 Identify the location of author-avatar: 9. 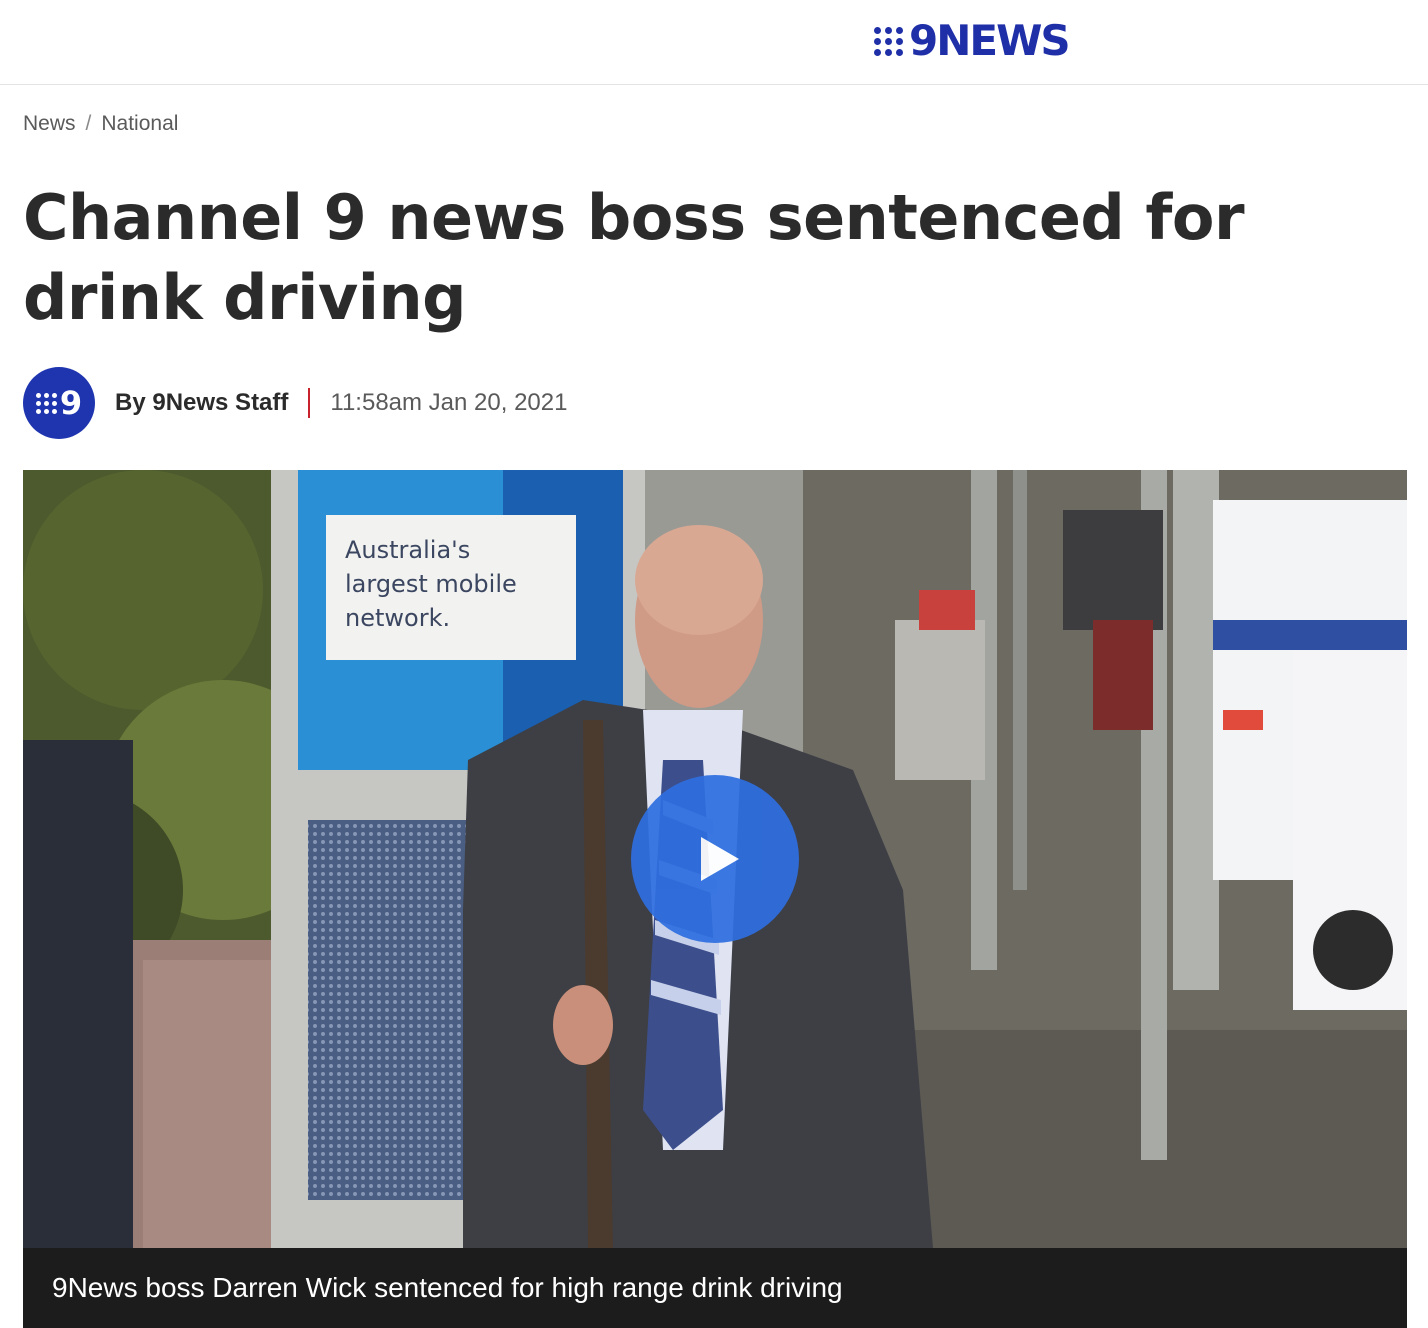
(59, 403).